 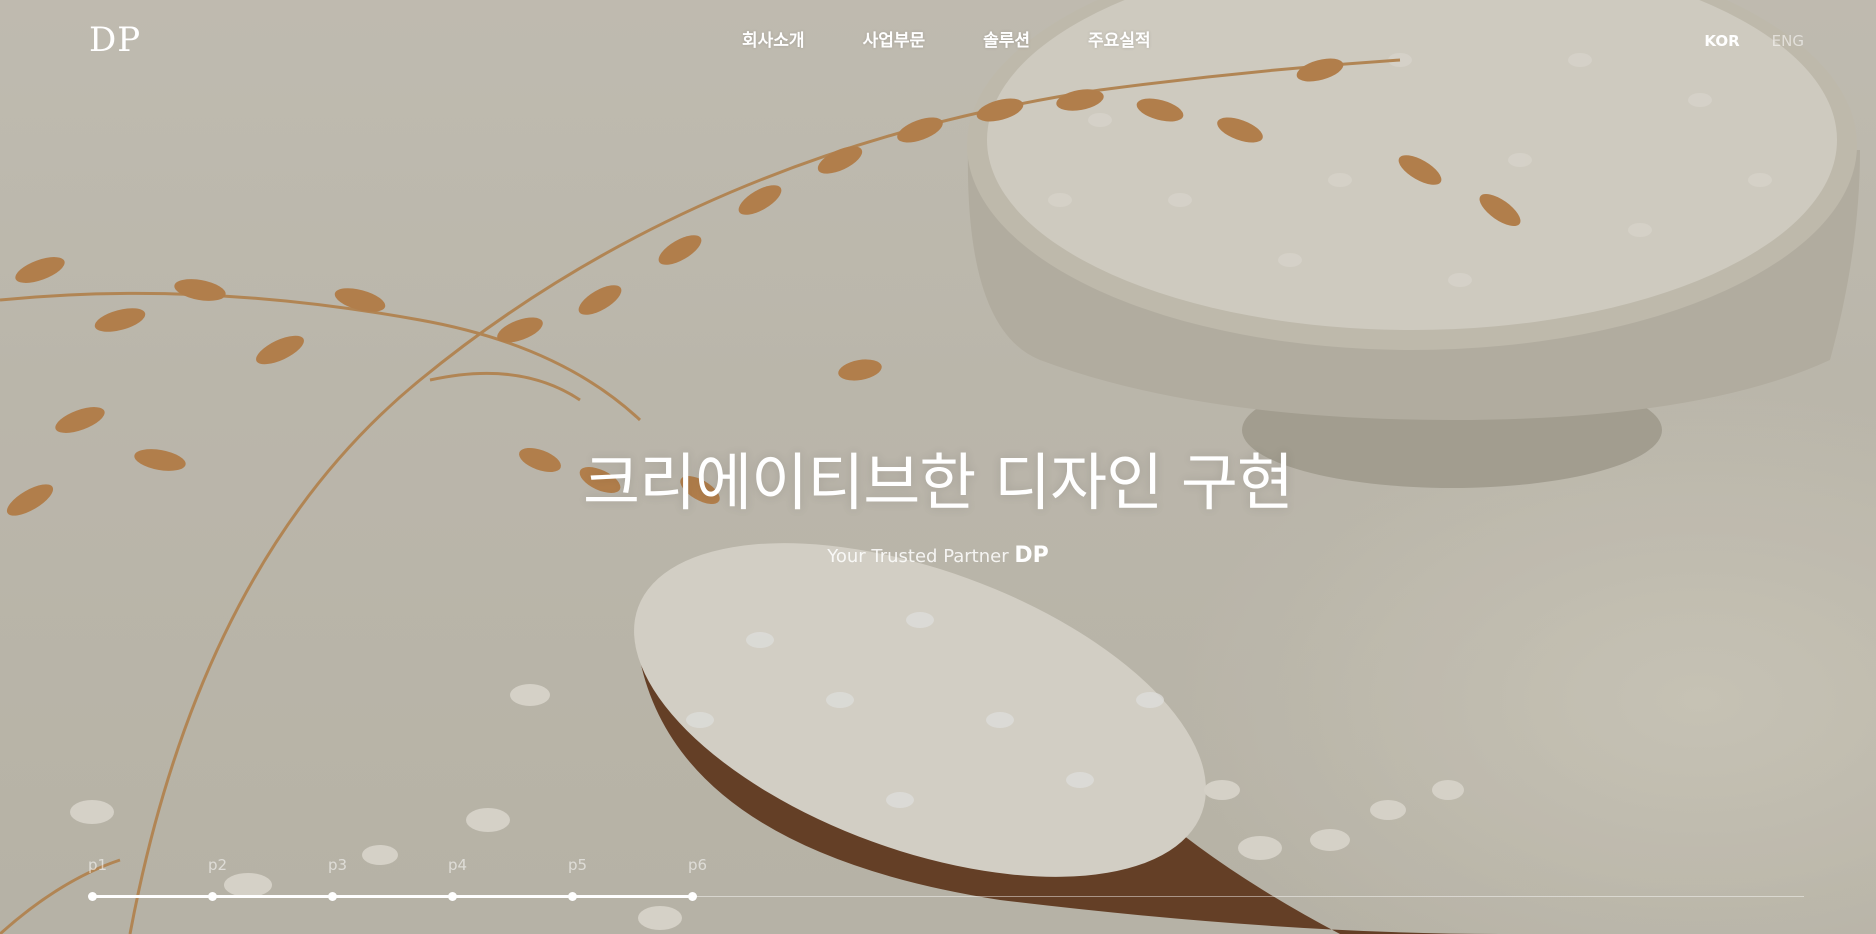 I want to click on step-label: p3, so click(x=338, y=865).